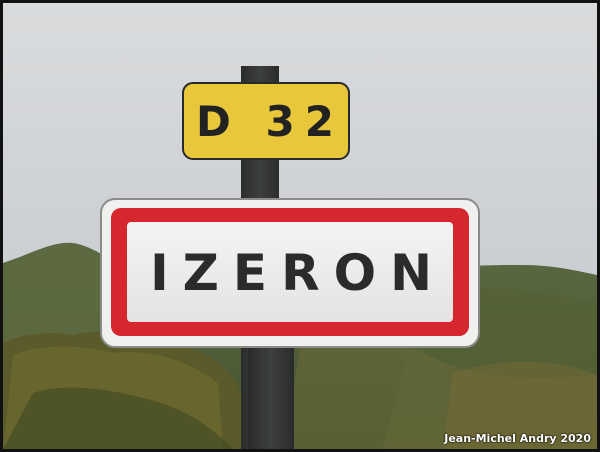 The width and height of the screenshot is (600, 452). What do you see at coordinates (271, 396) in the screenshot?
I see `sign-post-lower` at bounding box center [271, 396].